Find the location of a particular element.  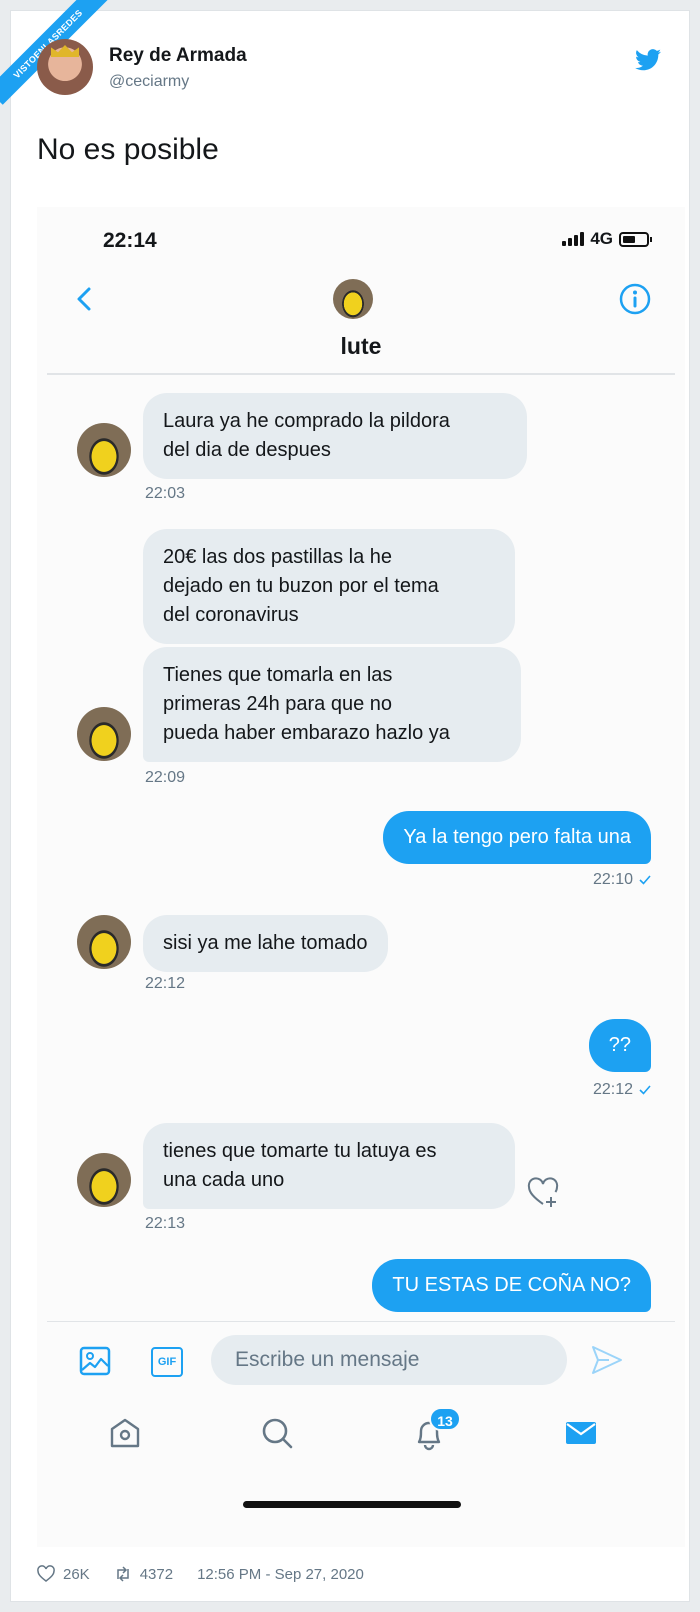

message-line: 20€ las dos pastillas la he is located at coordinates (278, 557).